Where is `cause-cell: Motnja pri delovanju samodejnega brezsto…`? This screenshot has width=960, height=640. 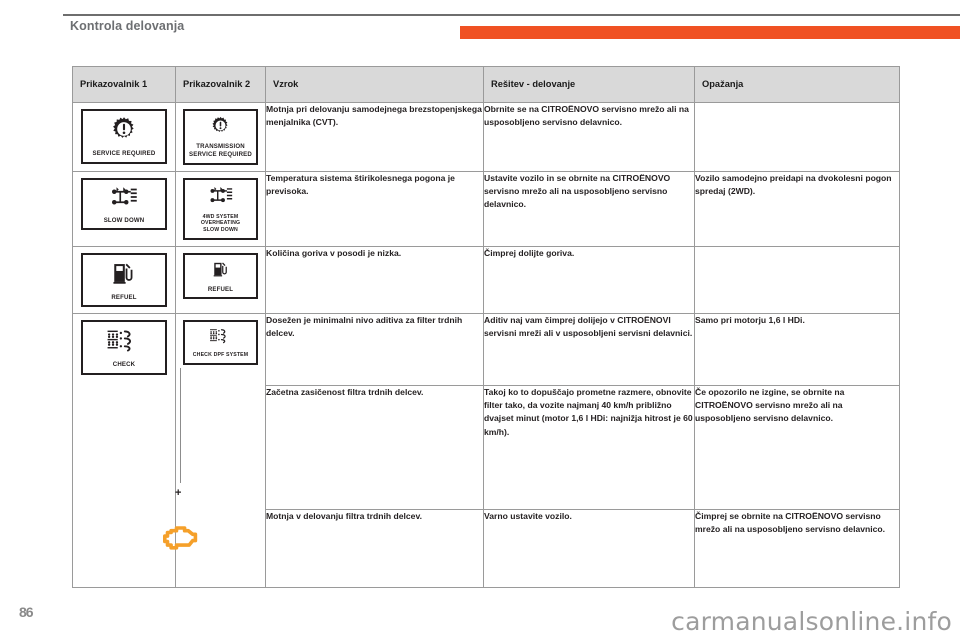
cause-cell: Motnja pri delovanju samodejnega brezsto… is located at coordinates (374, 137).